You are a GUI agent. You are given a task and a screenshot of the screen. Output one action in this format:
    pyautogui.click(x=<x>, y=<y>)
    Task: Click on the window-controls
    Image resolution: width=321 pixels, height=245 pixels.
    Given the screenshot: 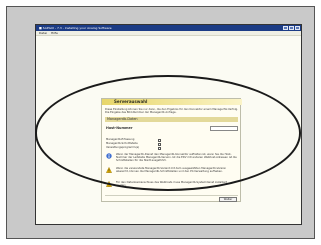 What is the action you would take?
    pyautogui.click(x=291, y=28)
    